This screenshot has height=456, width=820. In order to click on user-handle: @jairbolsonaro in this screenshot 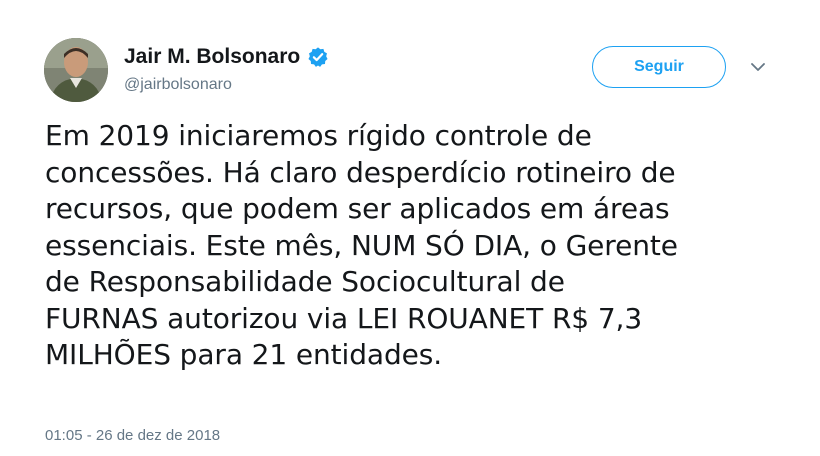, I will do `click(226, 85)`.